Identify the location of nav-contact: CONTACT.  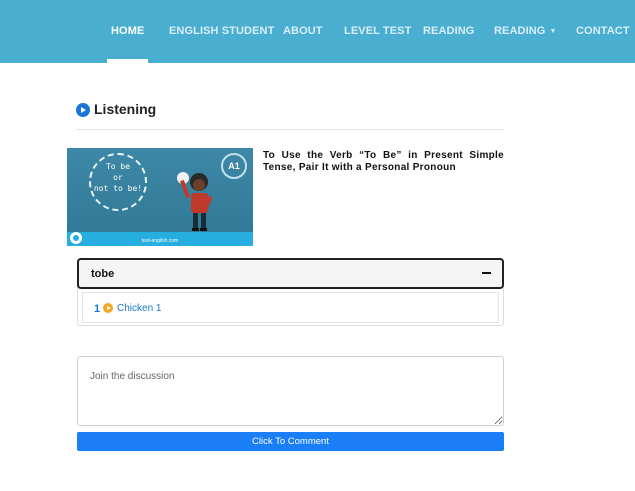
(603, 31).